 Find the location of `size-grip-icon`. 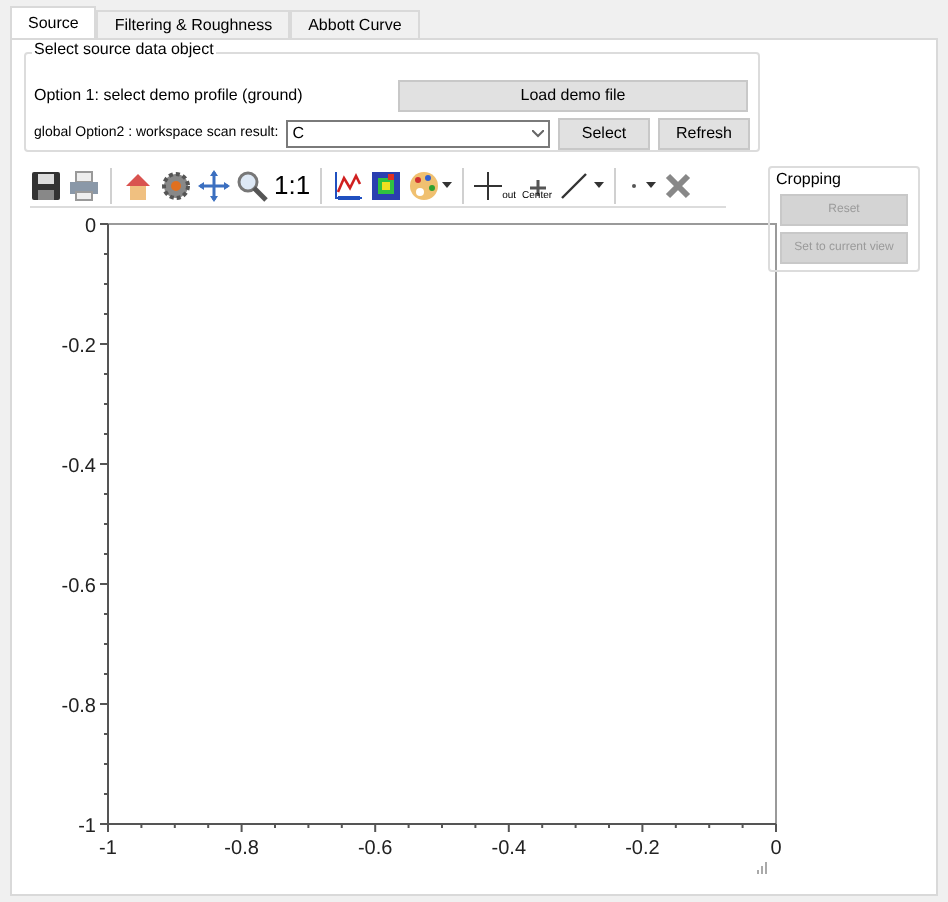

size-grip-icon is located at coordinates (762, 868).